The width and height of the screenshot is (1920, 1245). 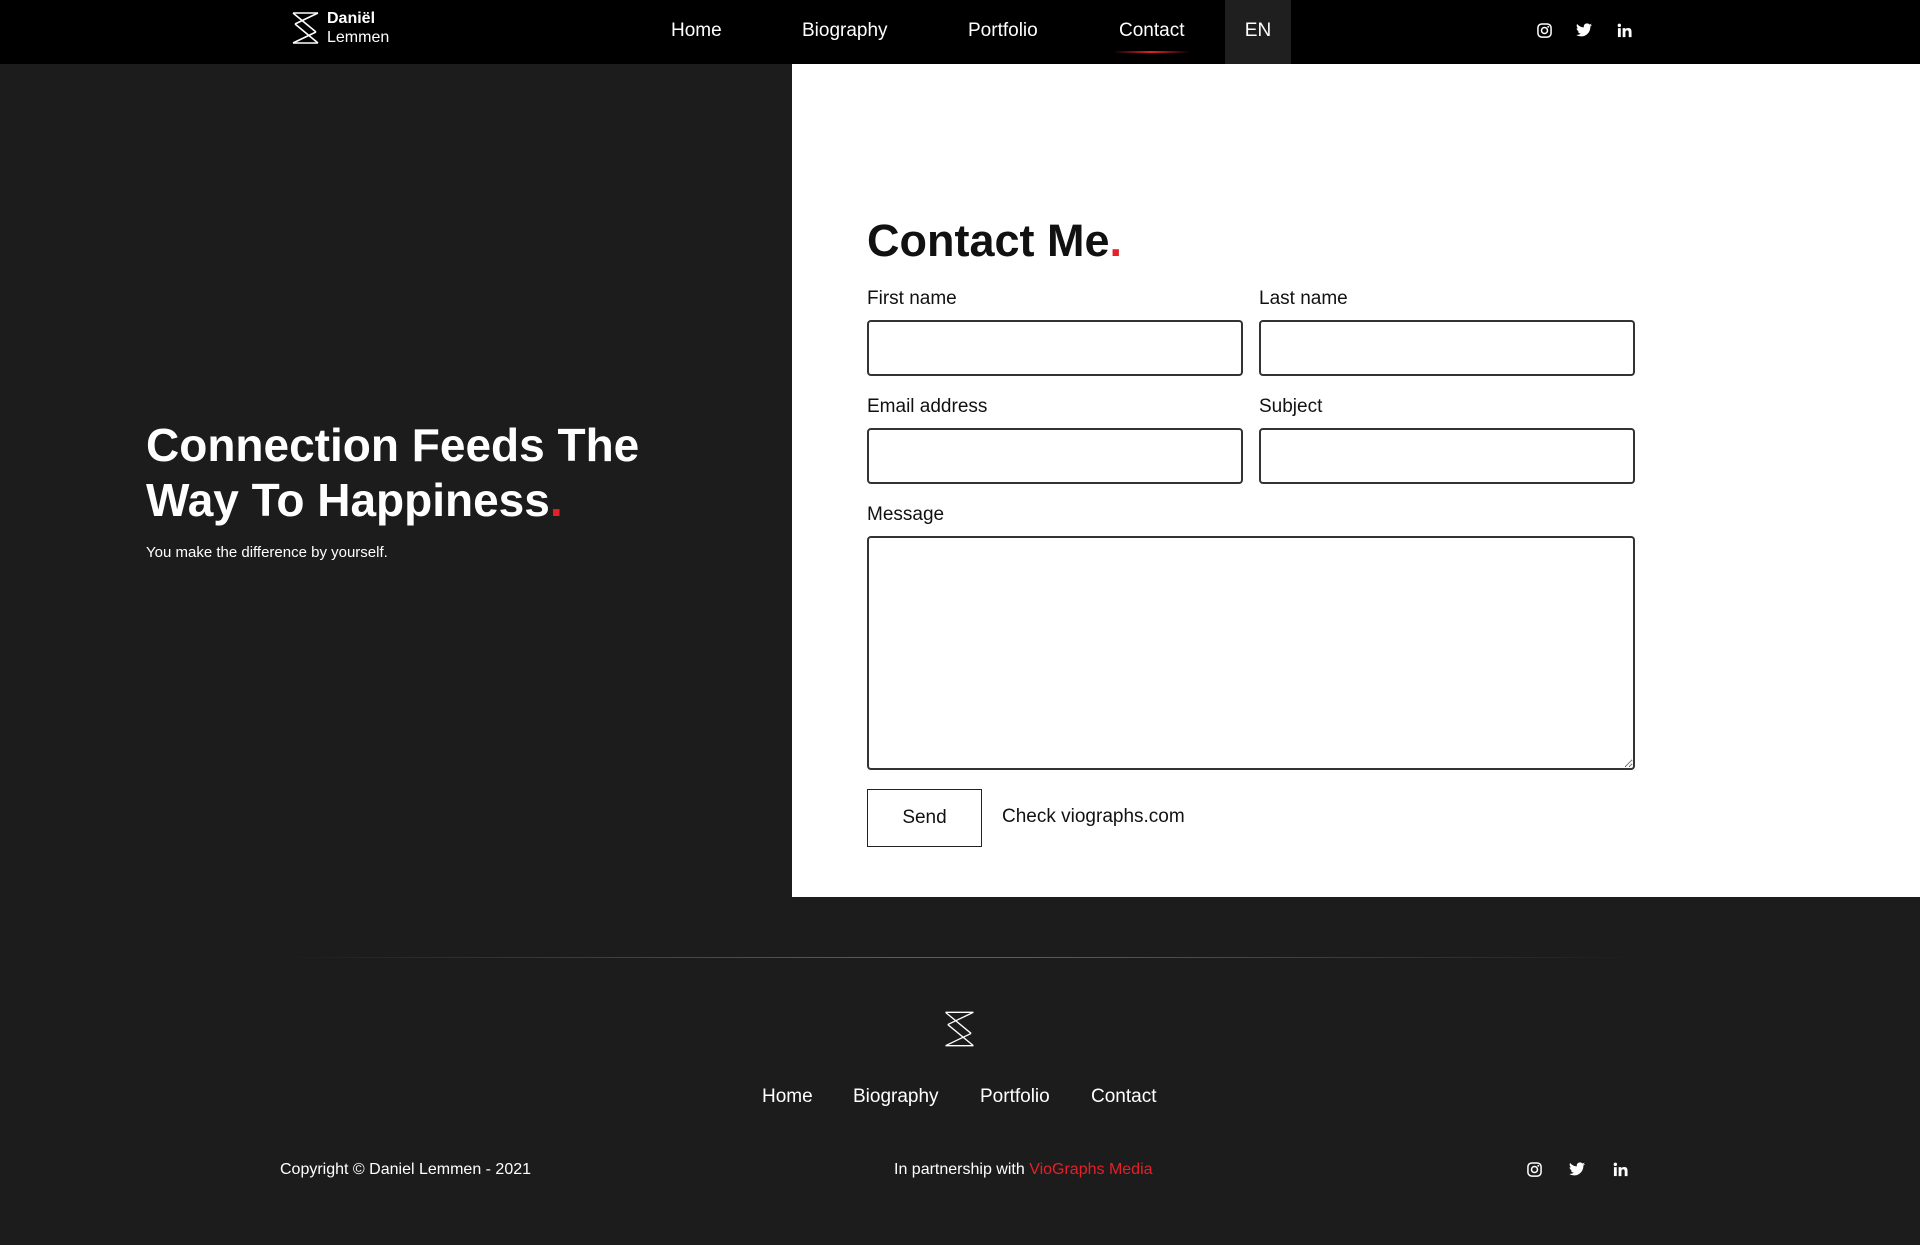 I want to click on first-name-field, so click(x=1055, y=348).